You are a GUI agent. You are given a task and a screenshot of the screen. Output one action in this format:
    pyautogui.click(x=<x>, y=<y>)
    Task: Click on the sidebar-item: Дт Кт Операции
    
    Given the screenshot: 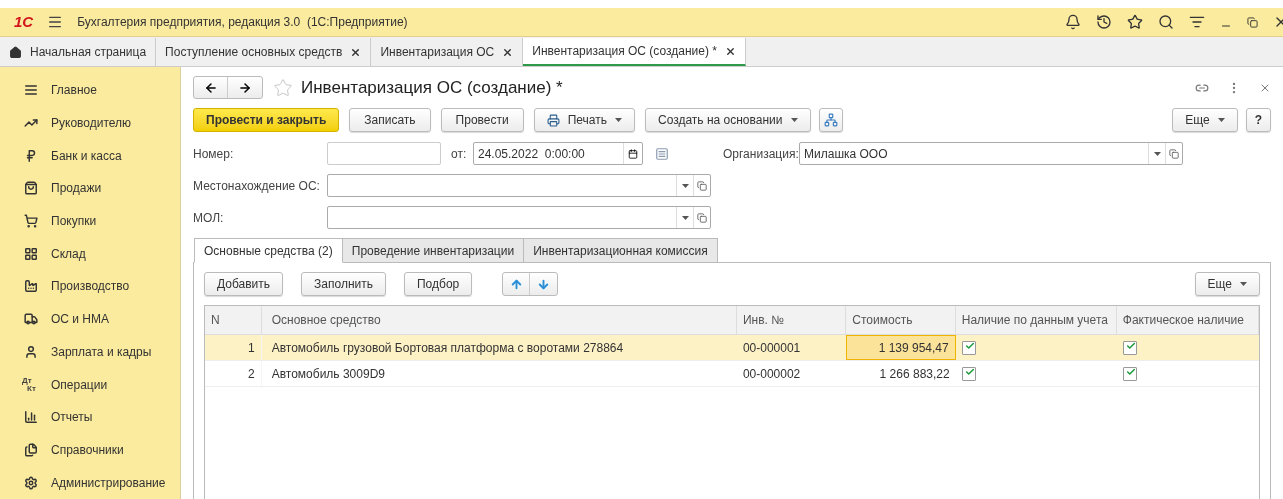 What is the action you would take?
    pyautogui.click(x=90, y=384)
    